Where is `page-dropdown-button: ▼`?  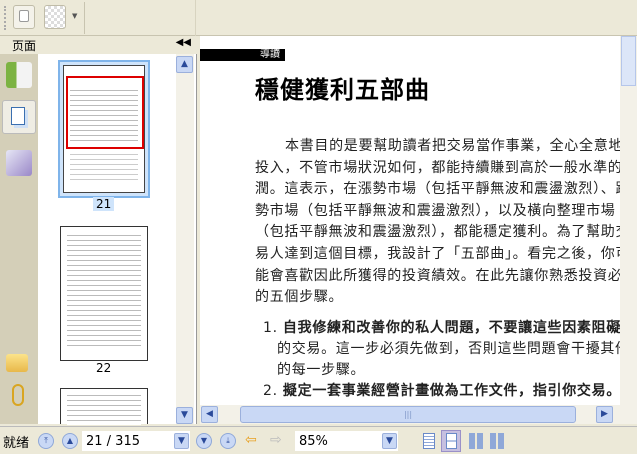
page-dropdown-button: ▼ is located at coordinates (181, 441).